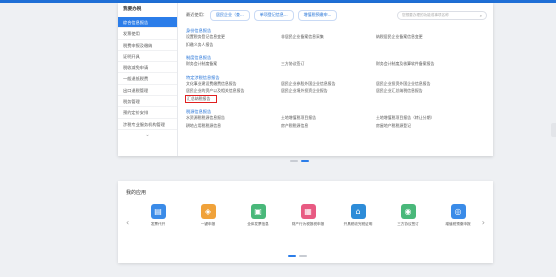 The image size is (556, 277). What do you see at coordinates (201, 98) in the screenshot?
I see `menu-link-highlighted: 汇总纳税报告` at bounding box center [201, 98].